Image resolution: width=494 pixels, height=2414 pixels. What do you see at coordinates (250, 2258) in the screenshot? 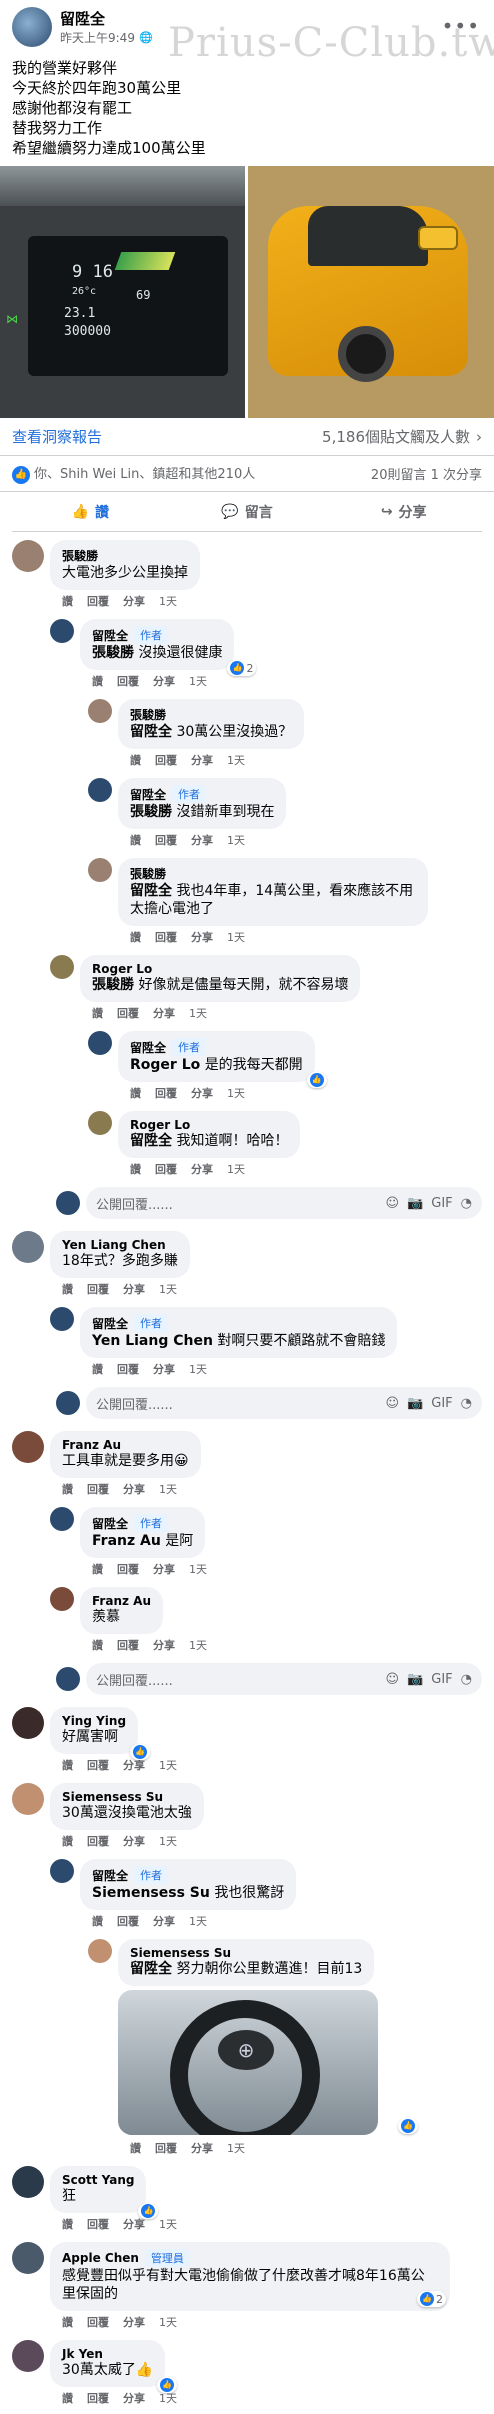
I see `commenter-name: Apple Chen 管理員` at bounding box center [250, 2258].